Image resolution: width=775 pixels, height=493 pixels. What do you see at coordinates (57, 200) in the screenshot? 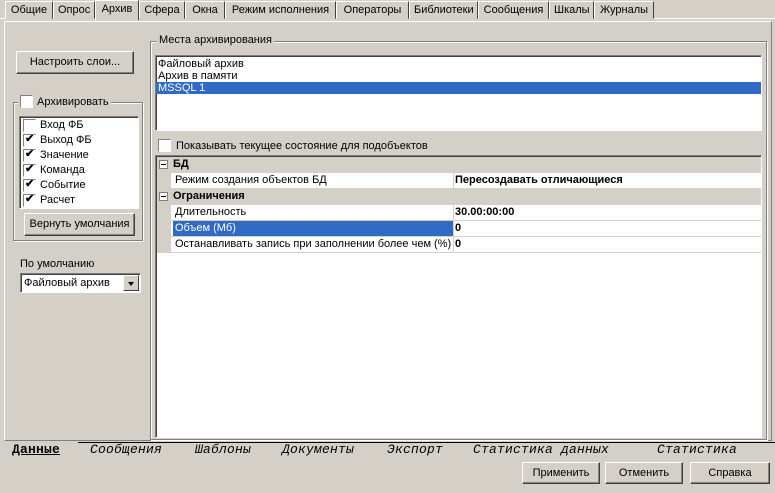
I see `calculation-label: Расчет` at bounding box center [57, 200].